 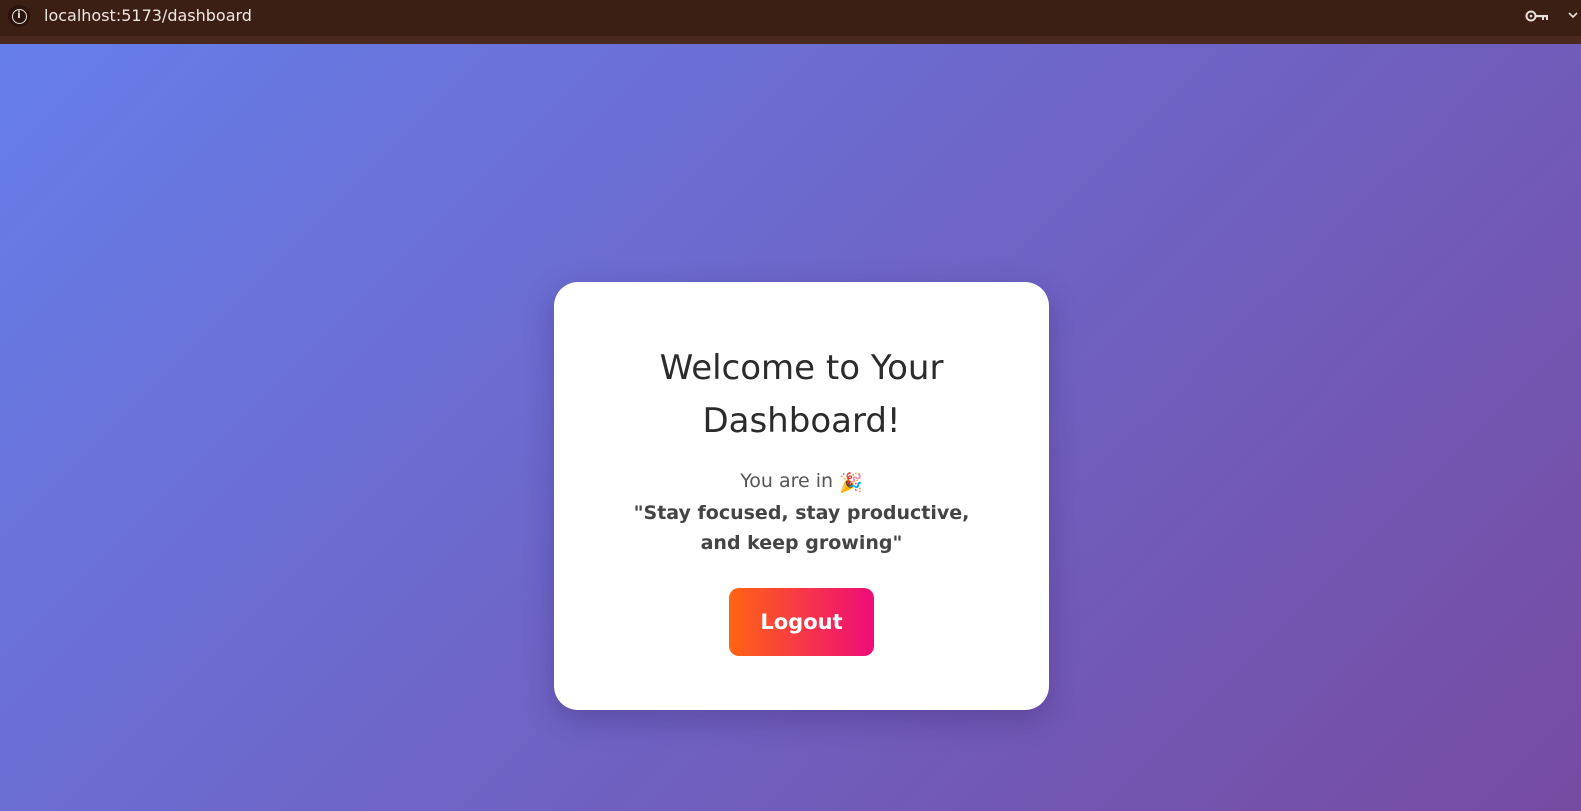 I want to click on welcome-message: You are in 🎉, so click(x=801, y=482).